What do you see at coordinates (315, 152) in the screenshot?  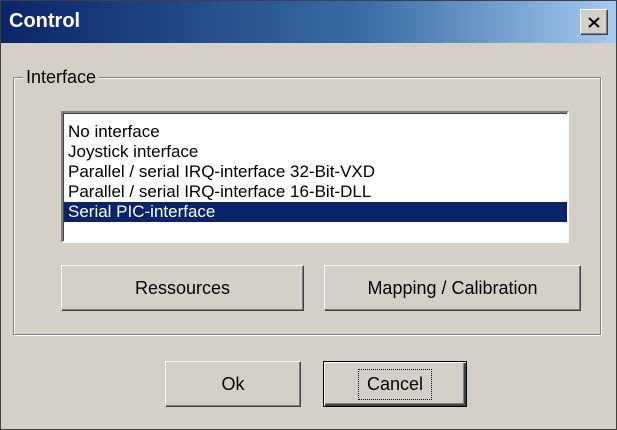 I see `list-item: Joystick interface` at bounding box center [315, 152].